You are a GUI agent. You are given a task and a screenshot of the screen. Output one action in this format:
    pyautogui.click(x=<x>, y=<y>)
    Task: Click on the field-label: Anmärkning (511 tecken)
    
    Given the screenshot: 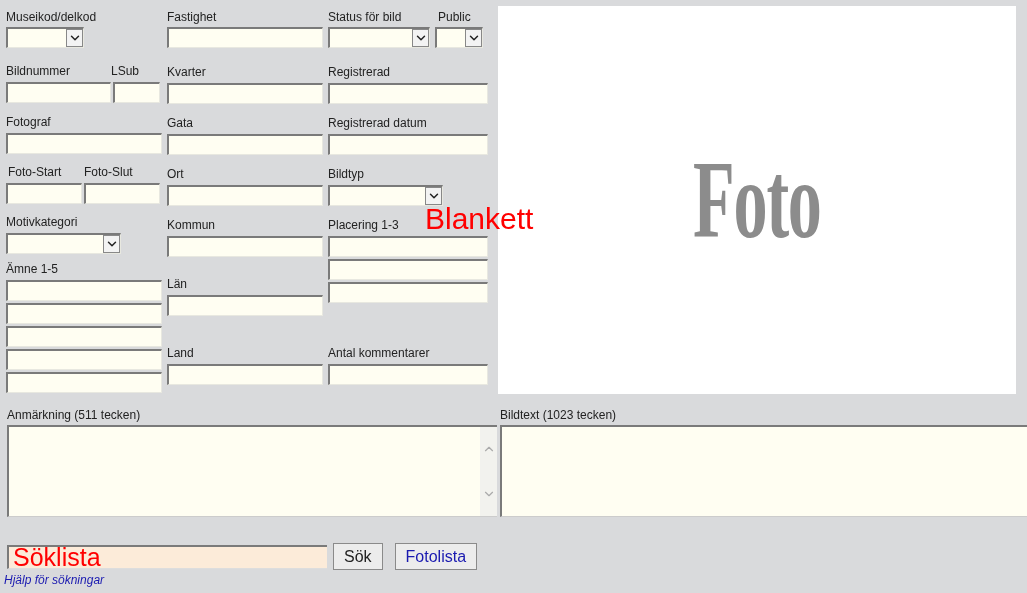 What is the action you would take?
    pyautogui.click(x=74, y=416)
    